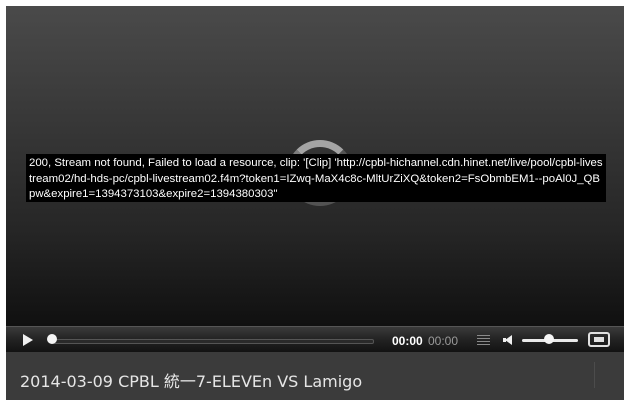 Image resolution: width=628 pixels, height=402 pixels. Describe the element at coordinates (599, 339) in the screenshot. I see `fullscreen-icon` at that location.